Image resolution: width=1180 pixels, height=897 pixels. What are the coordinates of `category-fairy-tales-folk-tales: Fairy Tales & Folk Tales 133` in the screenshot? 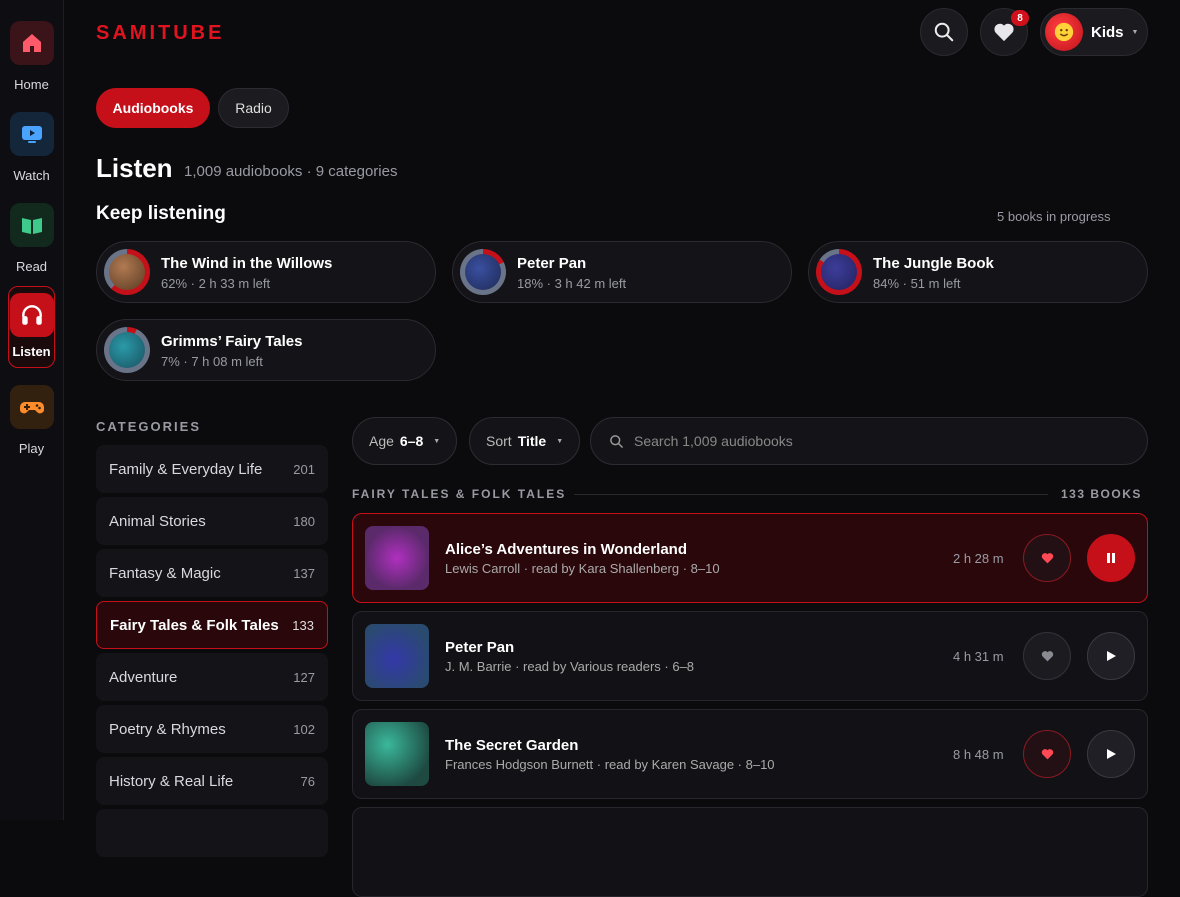 It's located at (212, 625).